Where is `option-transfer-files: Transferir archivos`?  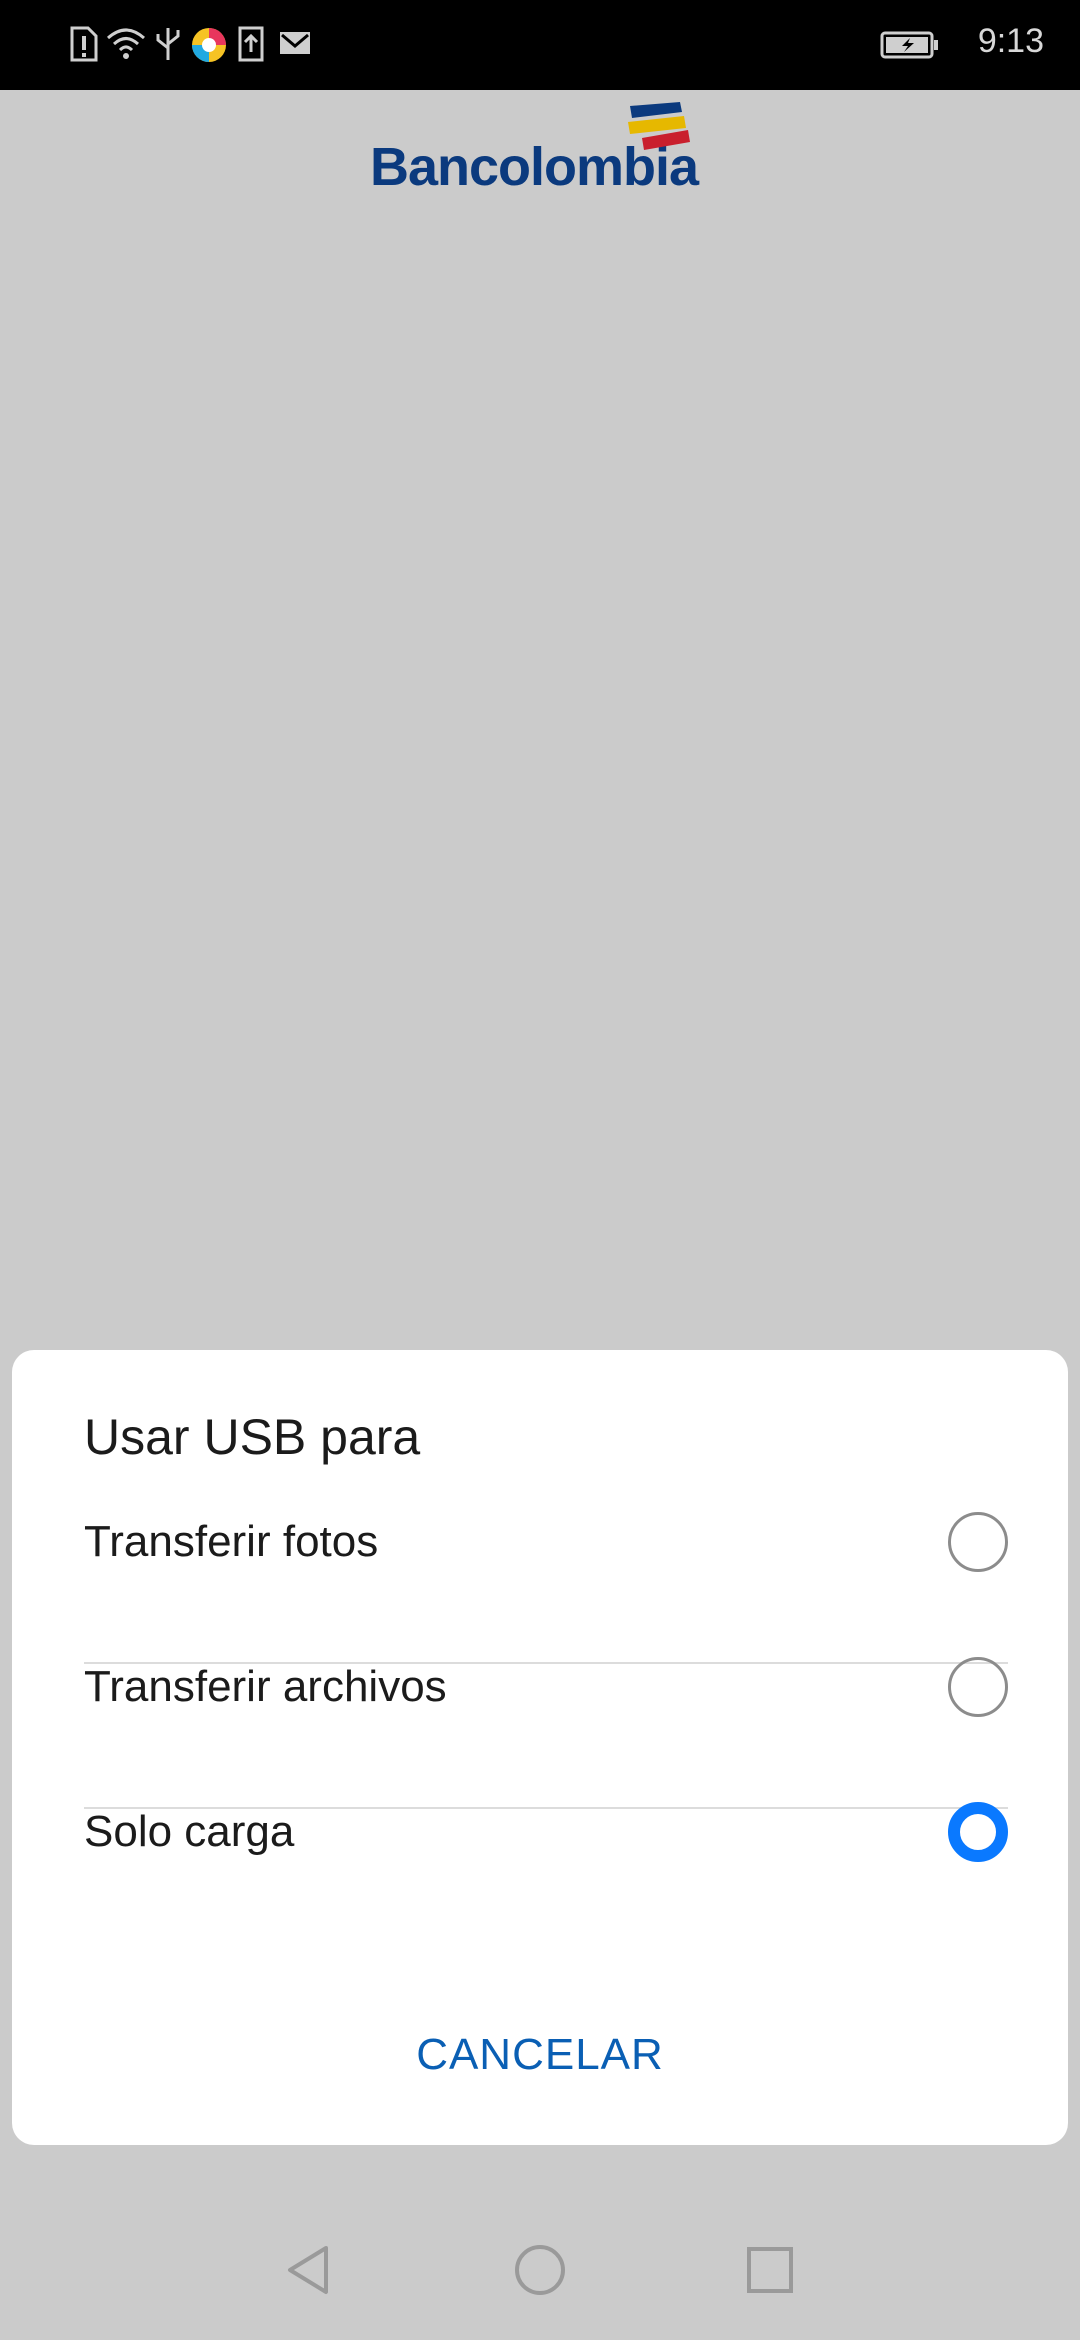 option-transfer-files: Transferir archivos is located at coordinates (546, 1687).